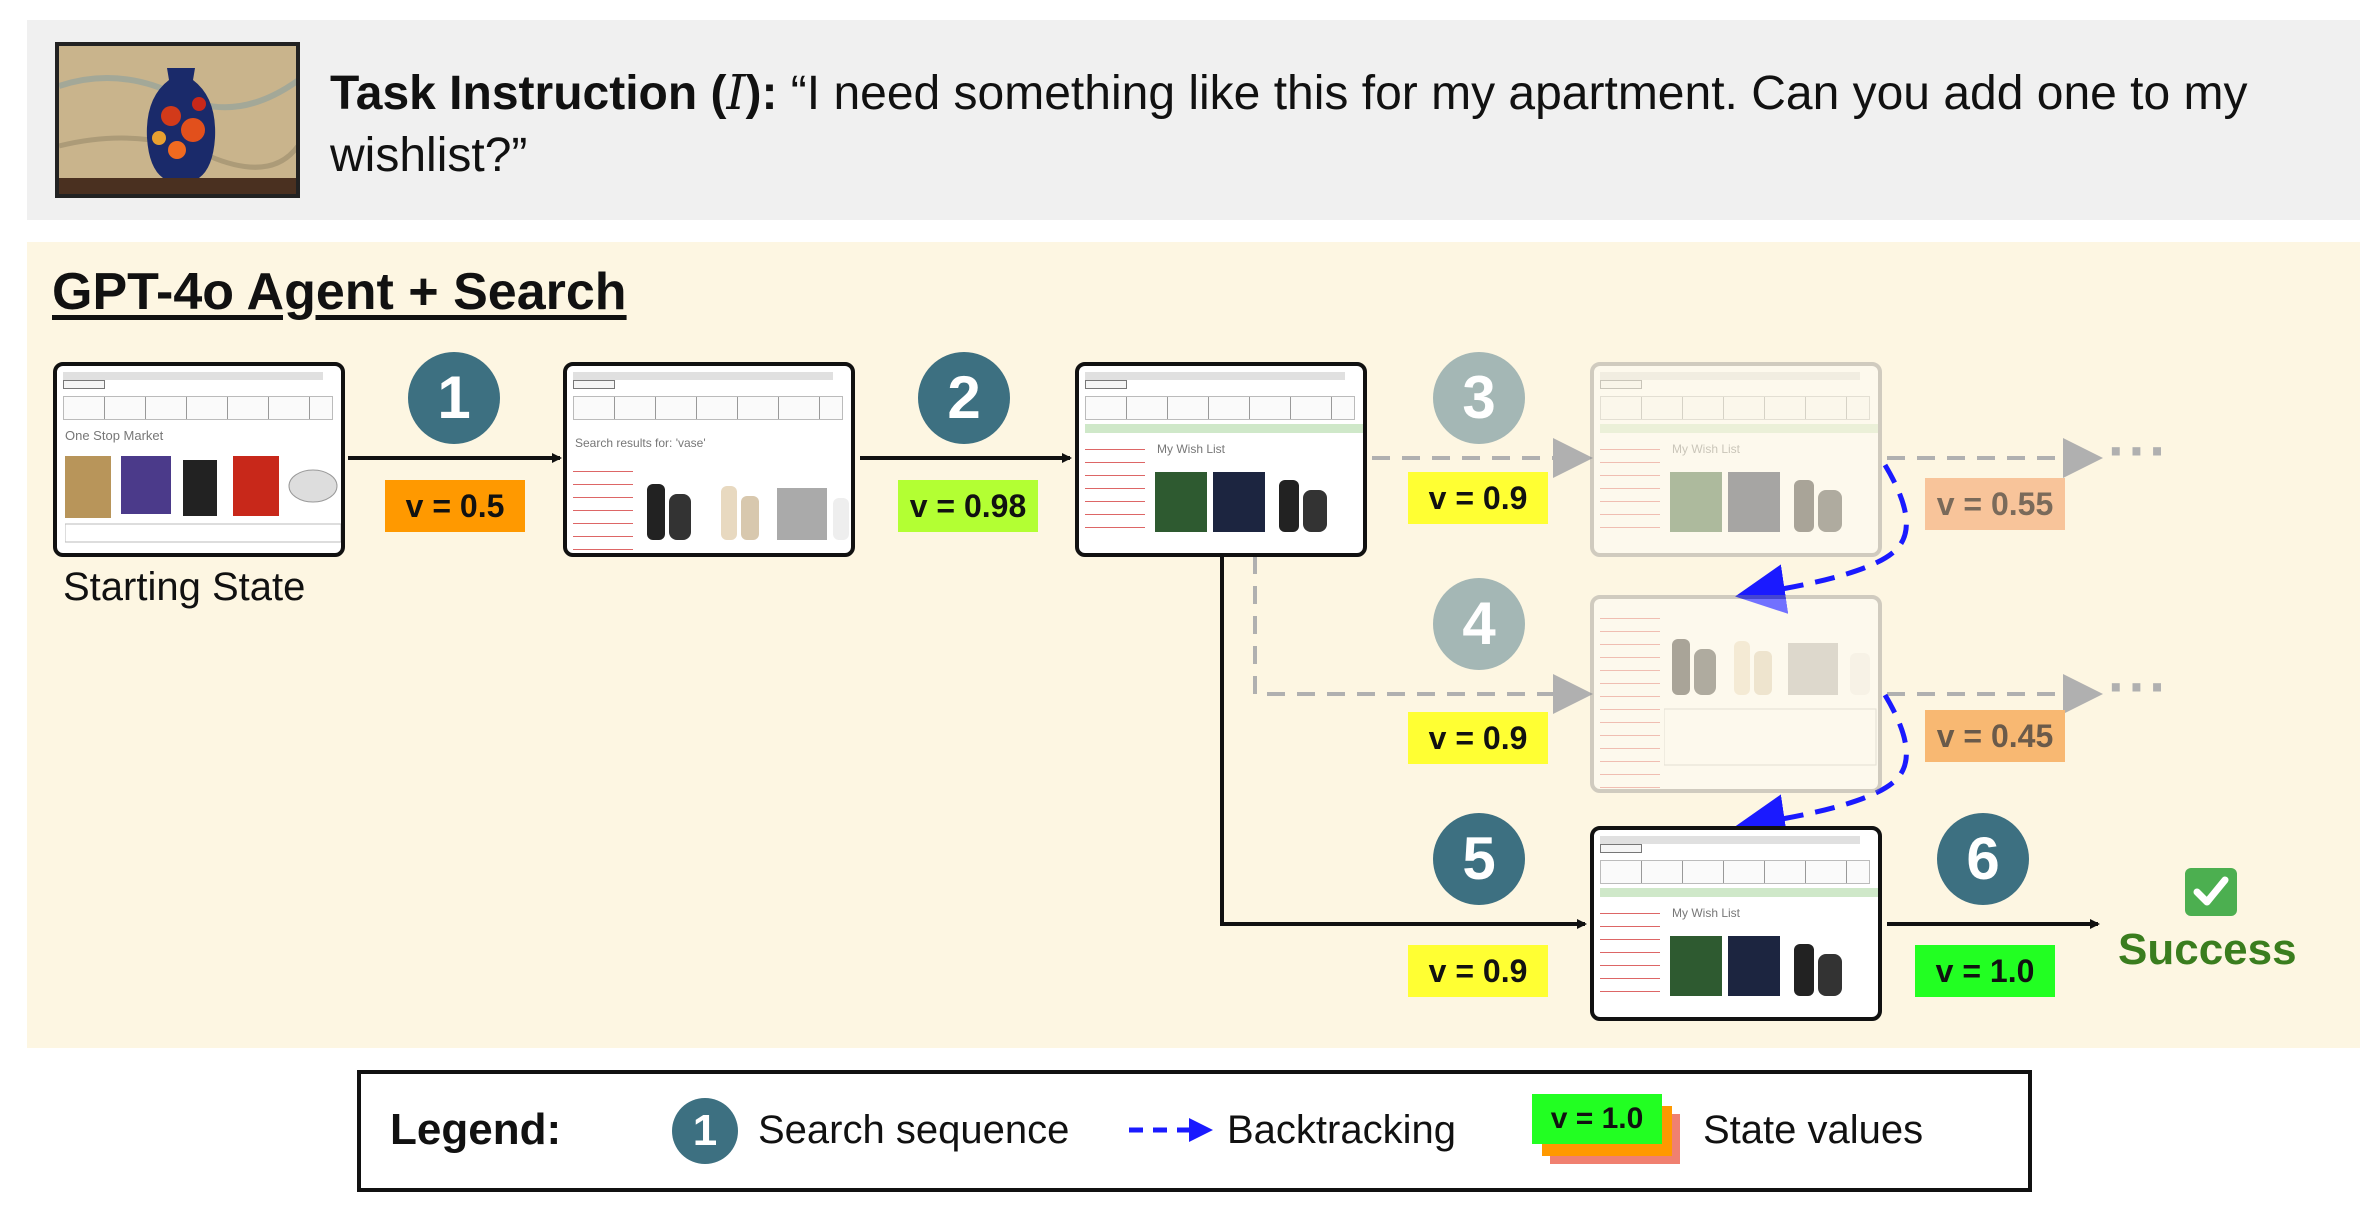  I want to click on ellipsis-state-3: ···, so click(2139, 450).